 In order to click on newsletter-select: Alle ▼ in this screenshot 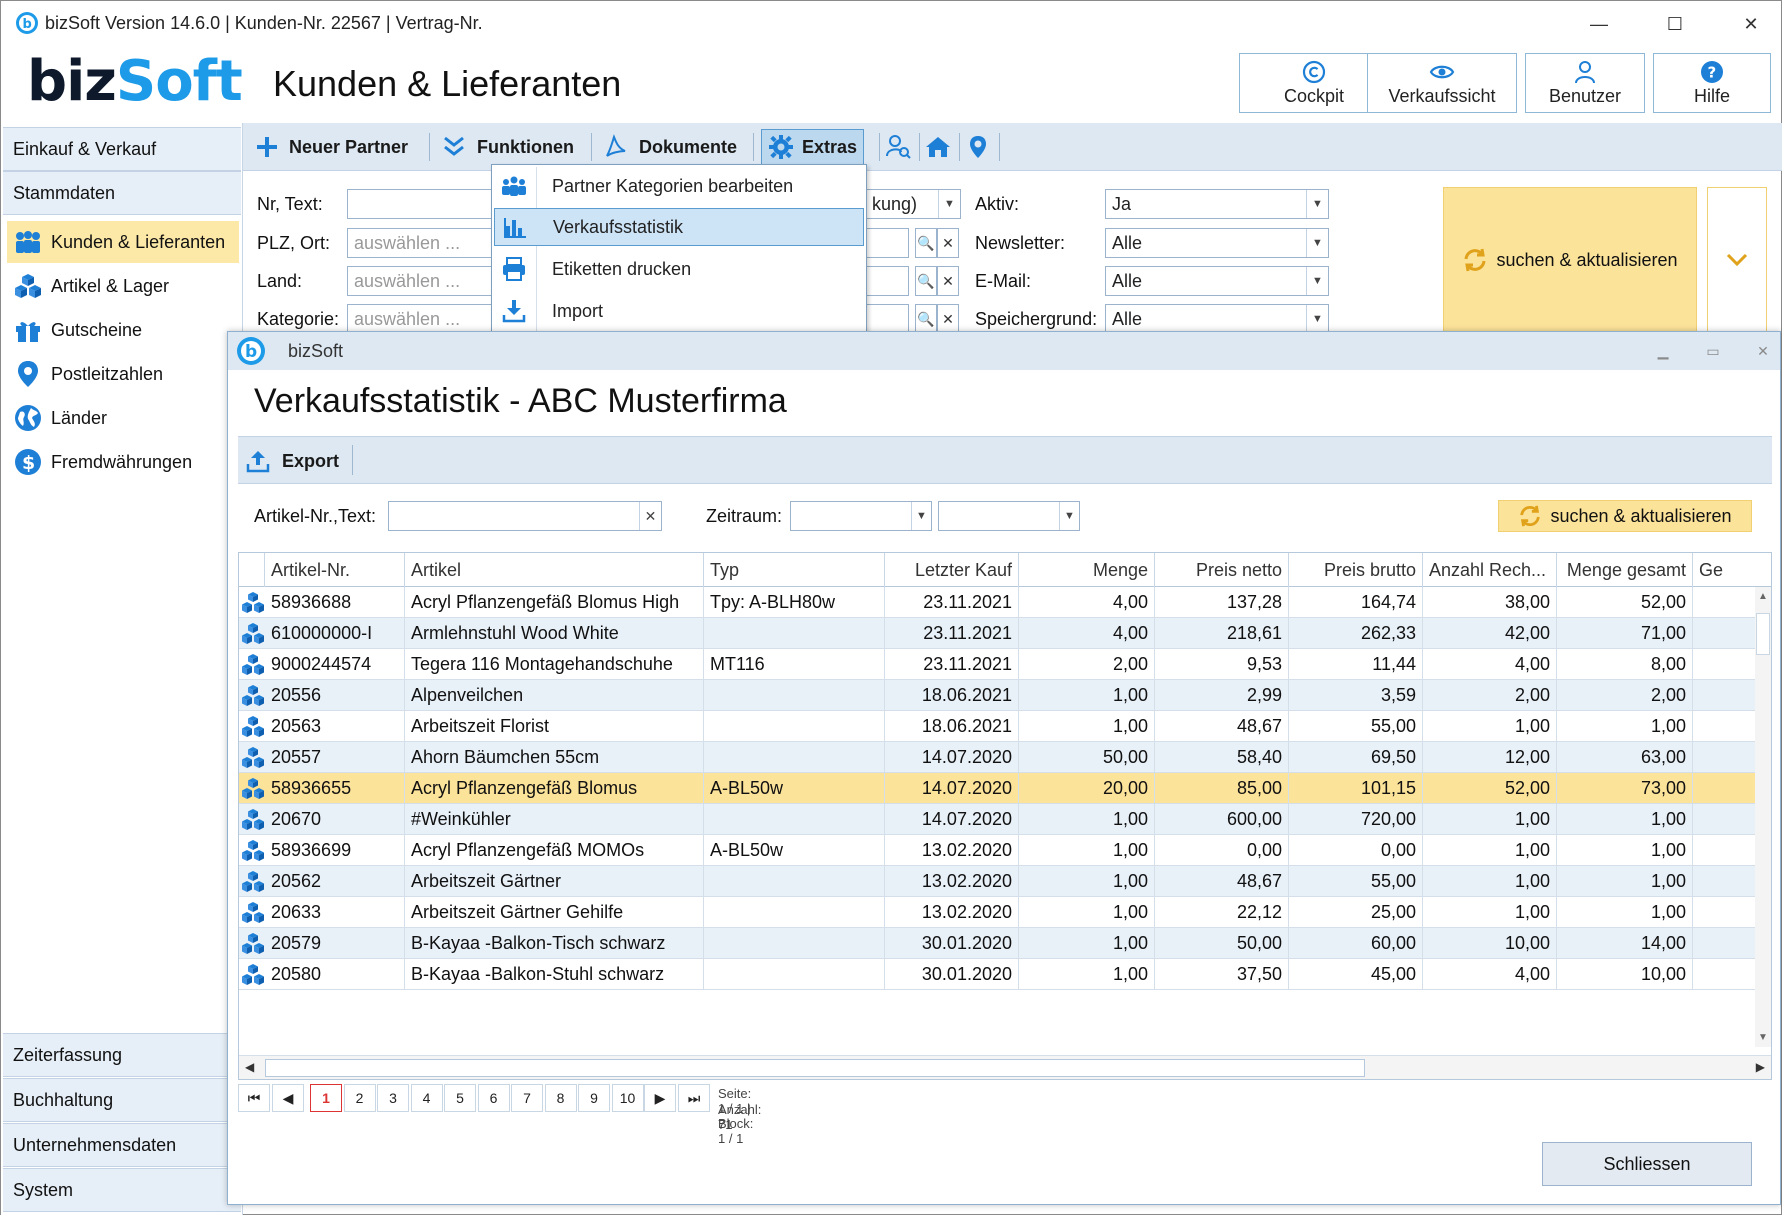, I will do `click(1217, 243)`.